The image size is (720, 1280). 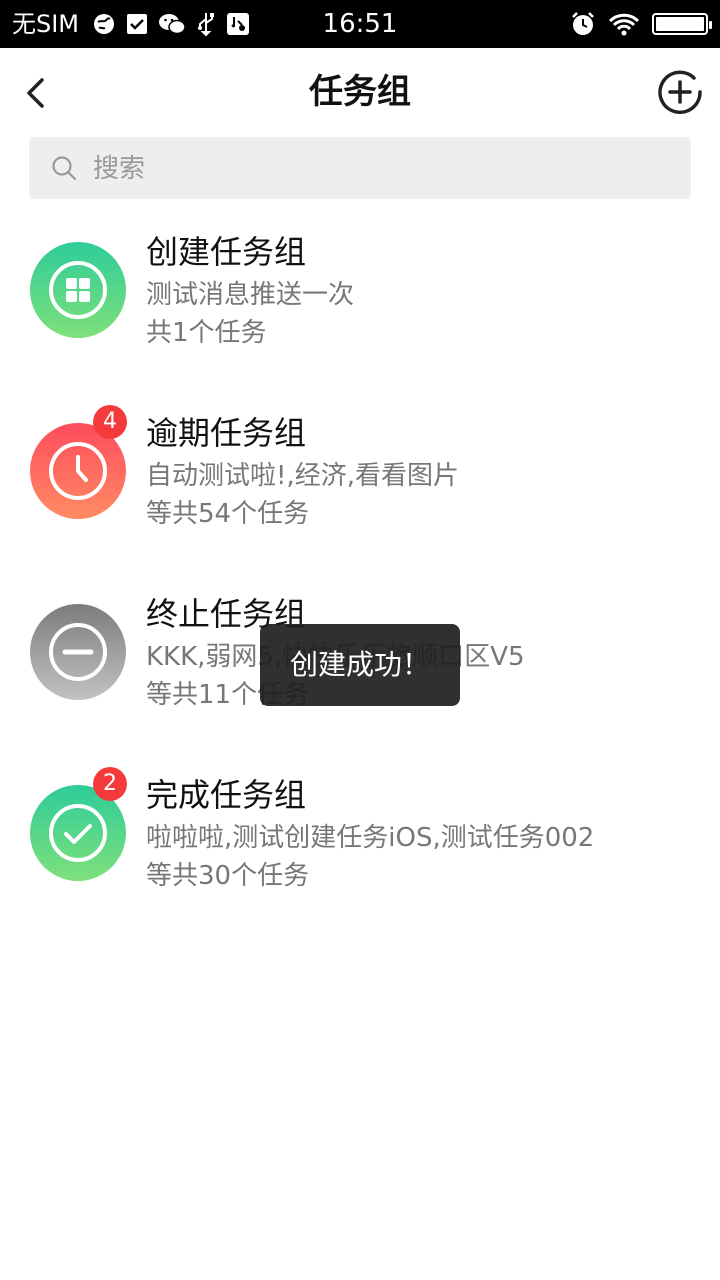 What do you see at coordinates (110, 422) in the screenshot?
I see `unread-badge: 4` at bounding box center [110, 422].